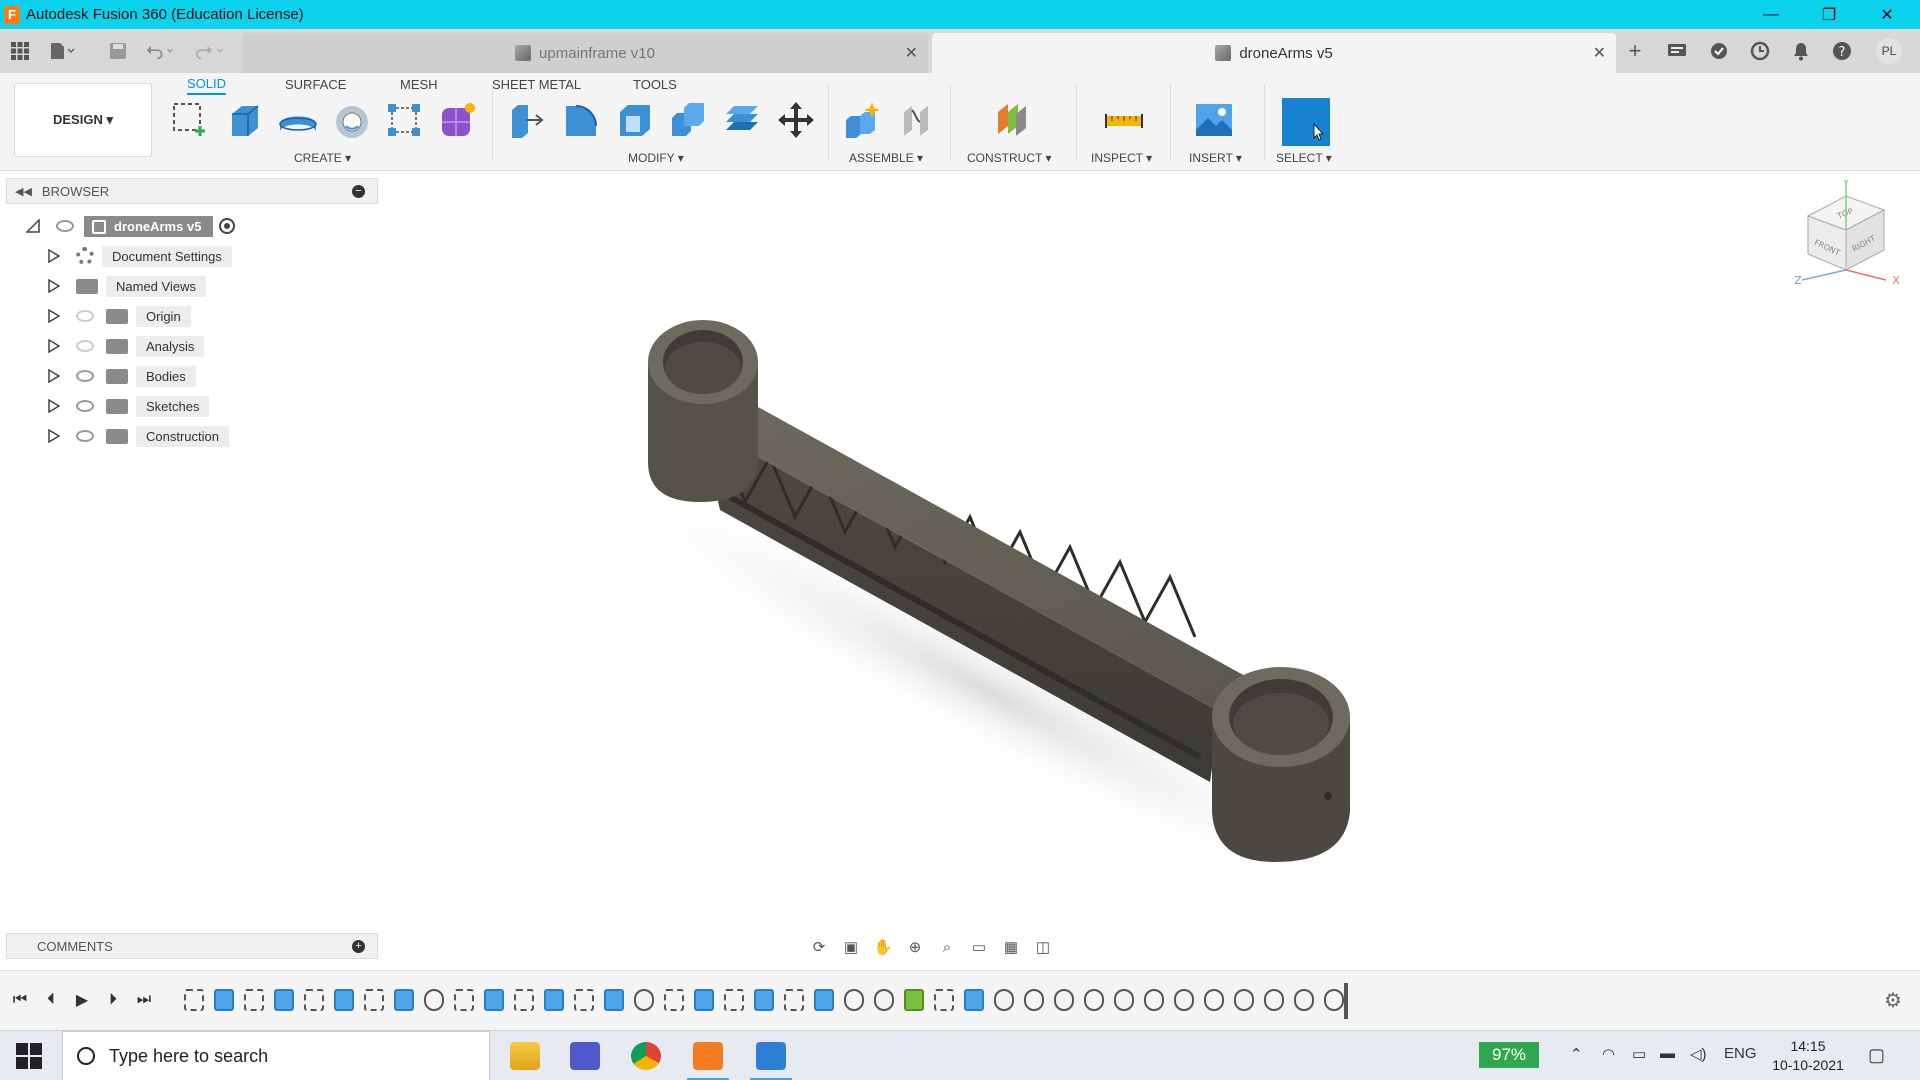 This screenshot has width=1920, height=1080. I want to click on create-form-icon, so click(458, 120).